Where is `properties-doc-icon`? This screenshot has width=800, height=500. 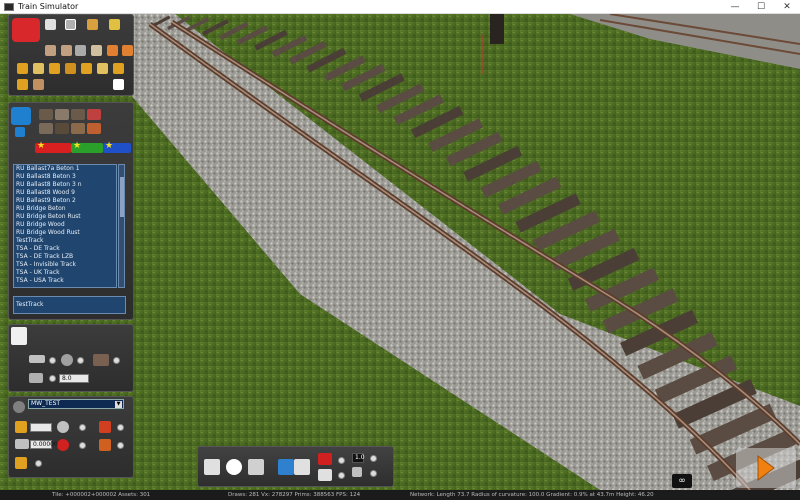 properties-doc-icon is located at coordinates (19, 336).